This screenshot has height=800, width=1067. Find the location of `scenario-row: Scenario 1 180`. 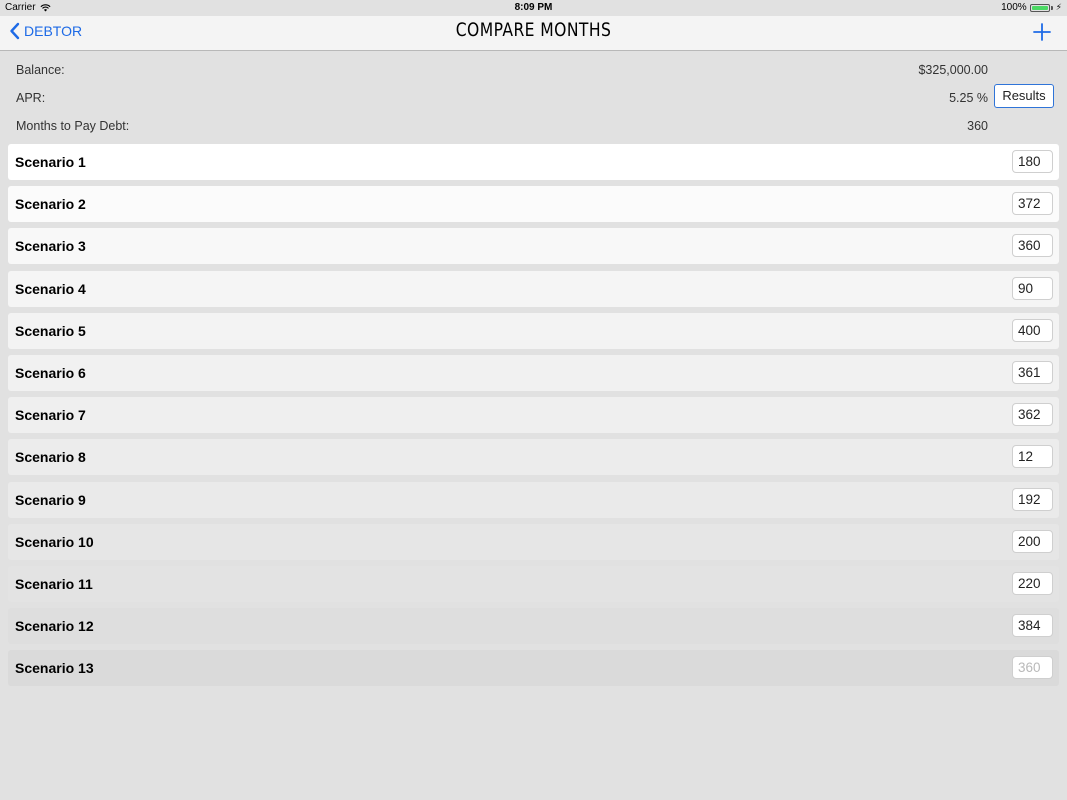

scenario-row: Scenario 1 180 is located at coordinates (533, 162).